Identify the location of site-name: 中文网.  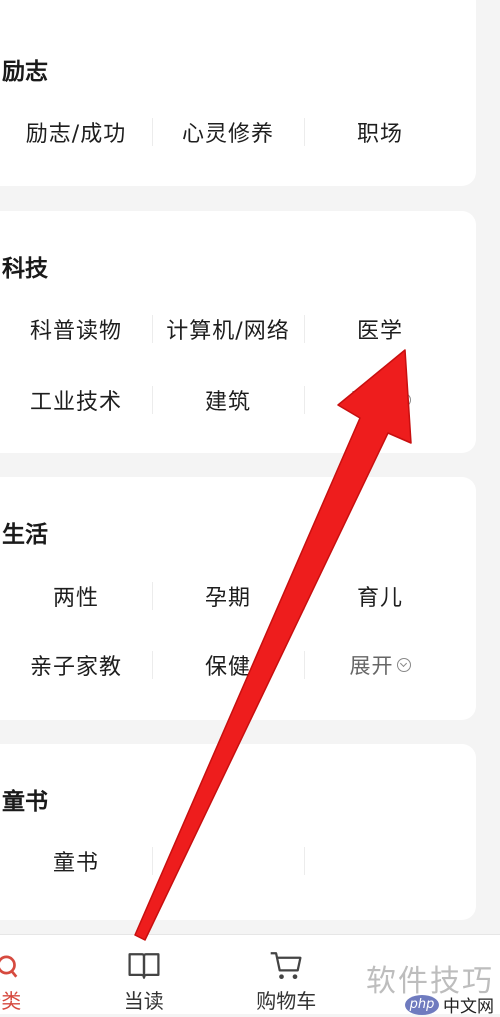
(468, 1004).